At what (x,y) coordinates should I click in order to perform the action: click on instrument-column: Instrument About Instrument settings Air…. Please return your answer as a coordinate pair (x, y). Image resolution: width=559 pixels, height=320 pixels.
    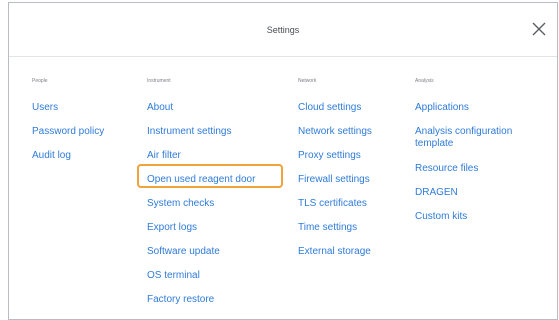
    Looking at the image, I should click on (201, 197).